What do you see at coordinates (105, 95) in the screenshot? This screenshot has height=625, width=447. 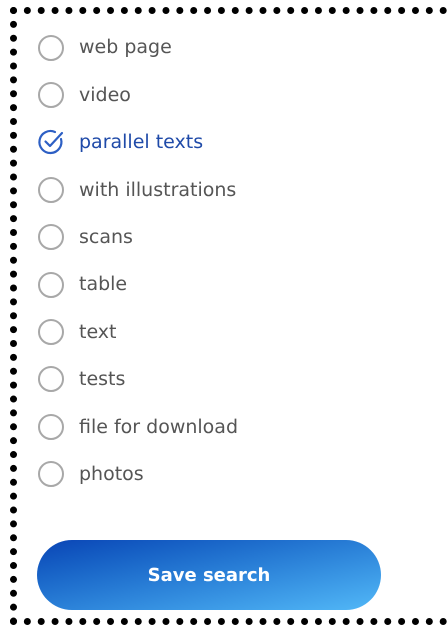 I see `option-label: video` at bounding box center [105, 95].